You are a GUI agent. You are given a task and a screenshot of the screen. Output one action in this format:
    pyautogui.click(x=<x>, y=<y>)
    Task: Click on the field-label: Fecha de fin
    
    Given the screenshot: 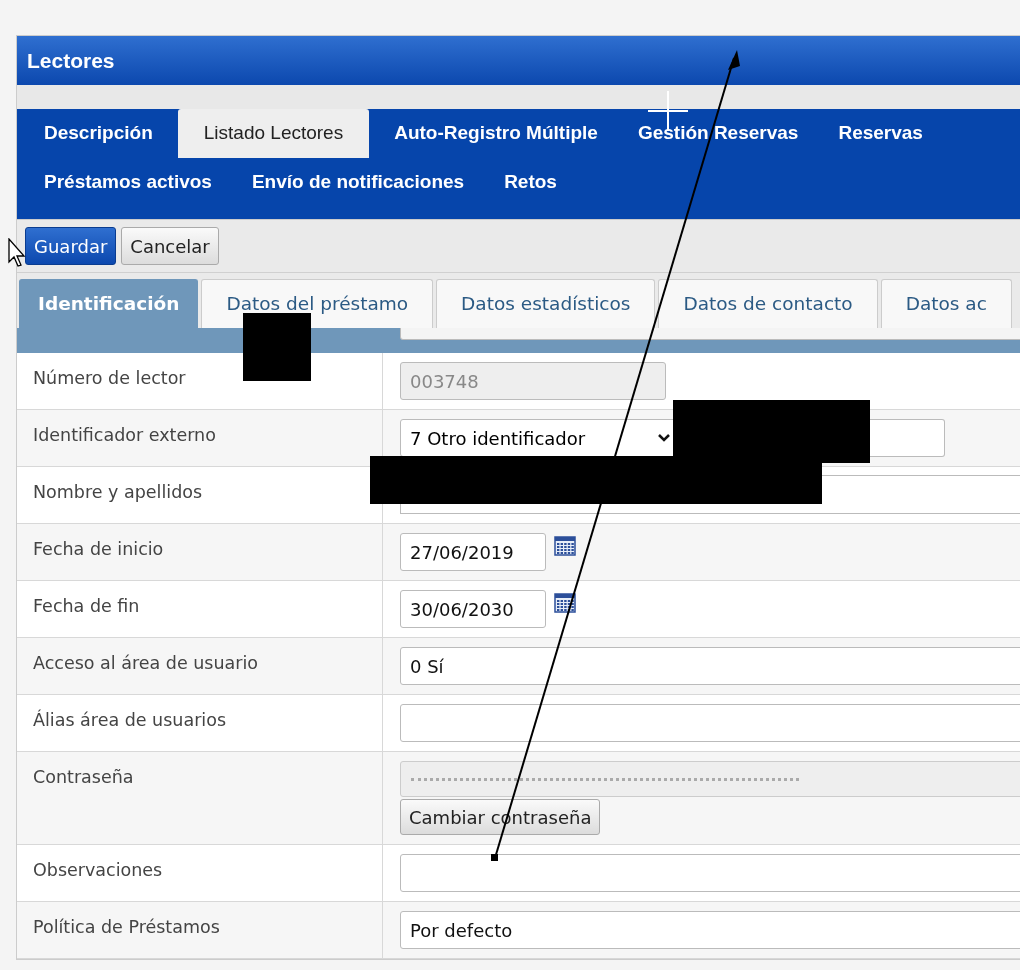 What is the action you would take?
    pyautogui.click(x=86, y=606)
    